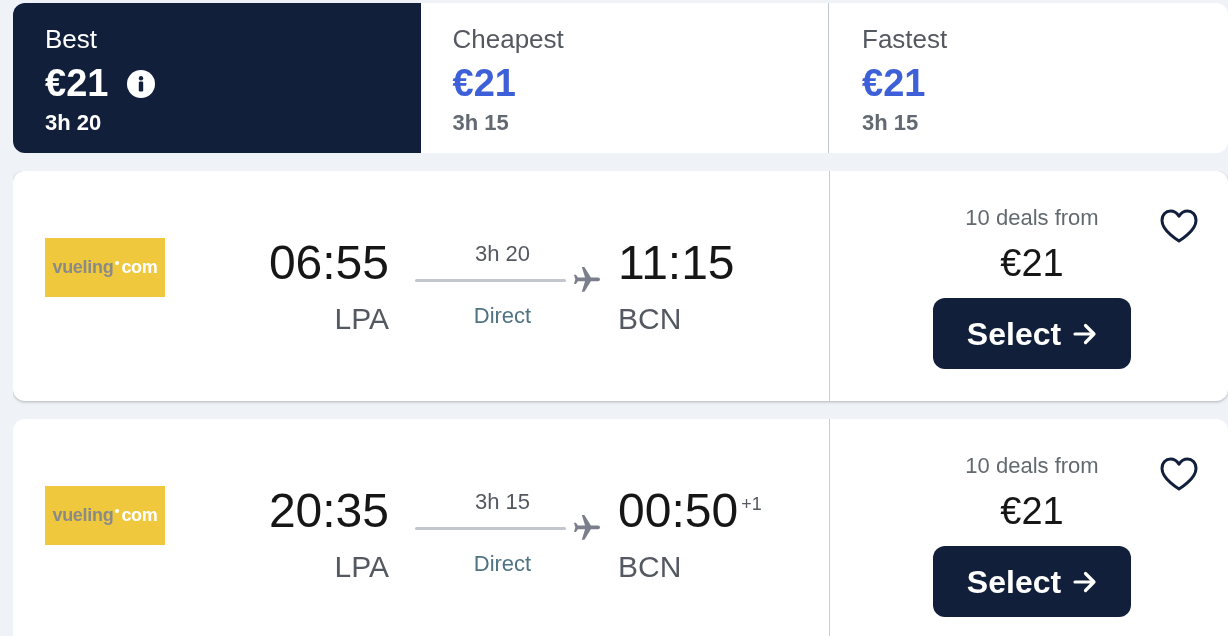 The height and width of the screenshot is (636, 1228). I want to click on flight-duration: 3h 20, so click(502, 254).